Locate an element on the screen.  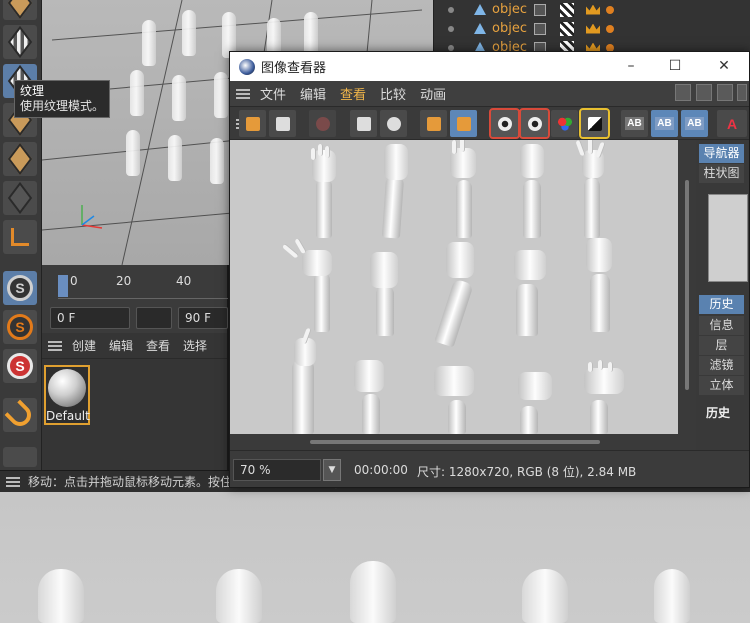
folder-icon is located at coordinates (252, 123).